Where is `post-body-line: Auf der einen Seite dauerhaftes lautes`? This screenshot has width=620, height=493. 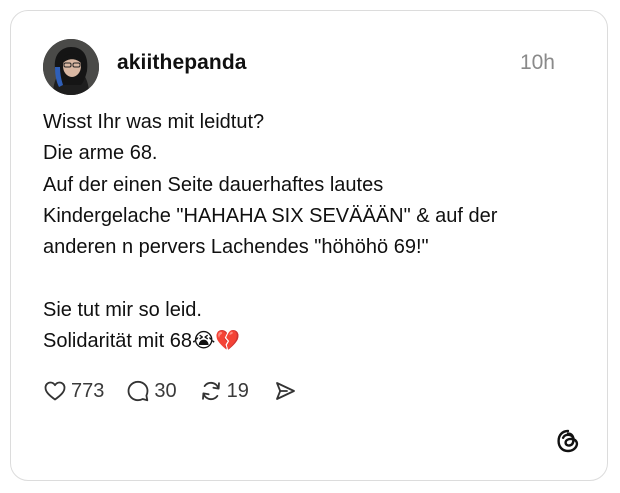
post-body-line: Auf der einen Seite dauerhaftes lautes is located at coordinates (213, 184).